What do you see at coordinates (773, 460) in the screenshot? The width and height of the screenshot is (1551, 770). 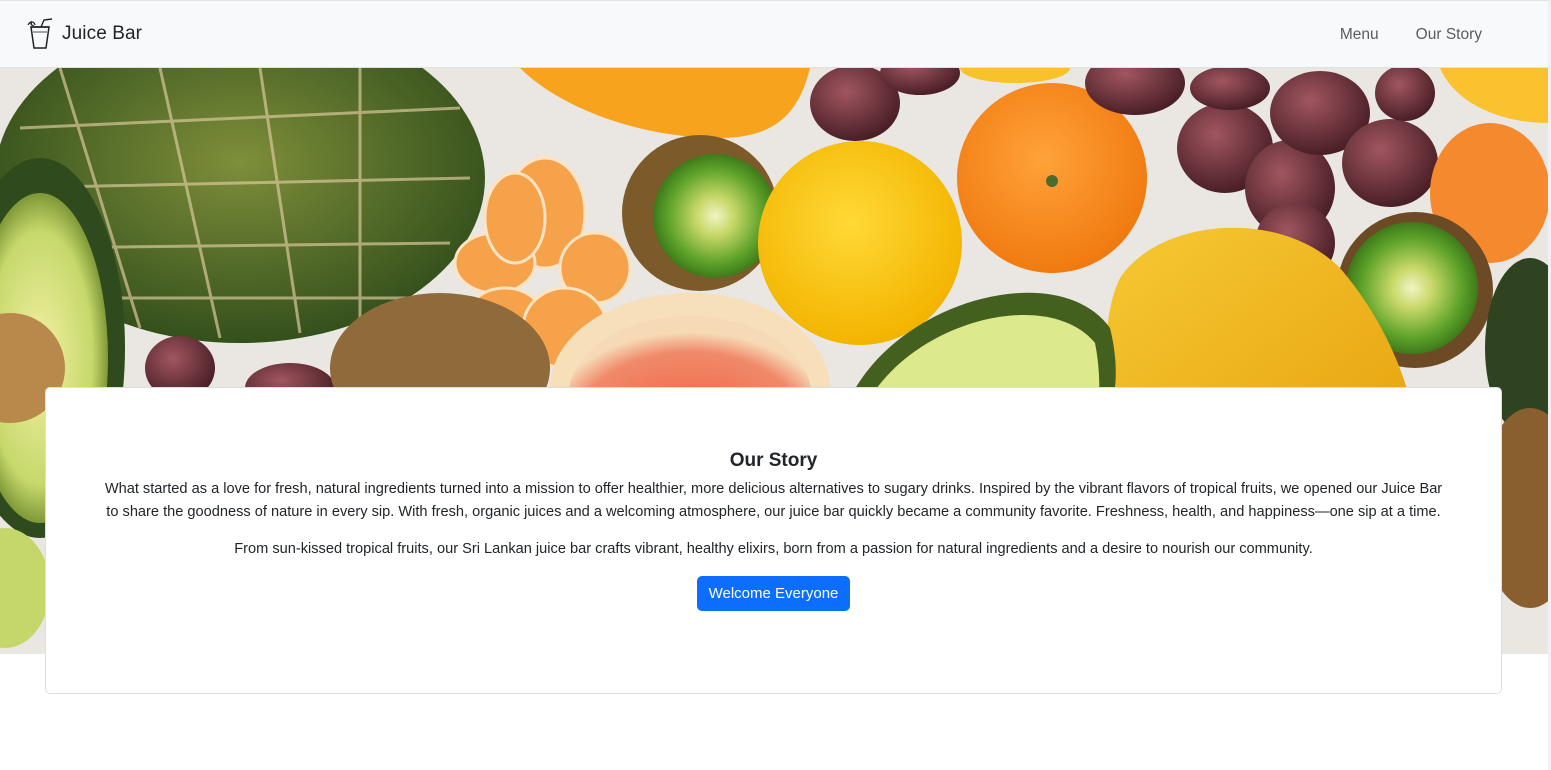 I see `section-title: Our Story` at bounding box center [773, 460].